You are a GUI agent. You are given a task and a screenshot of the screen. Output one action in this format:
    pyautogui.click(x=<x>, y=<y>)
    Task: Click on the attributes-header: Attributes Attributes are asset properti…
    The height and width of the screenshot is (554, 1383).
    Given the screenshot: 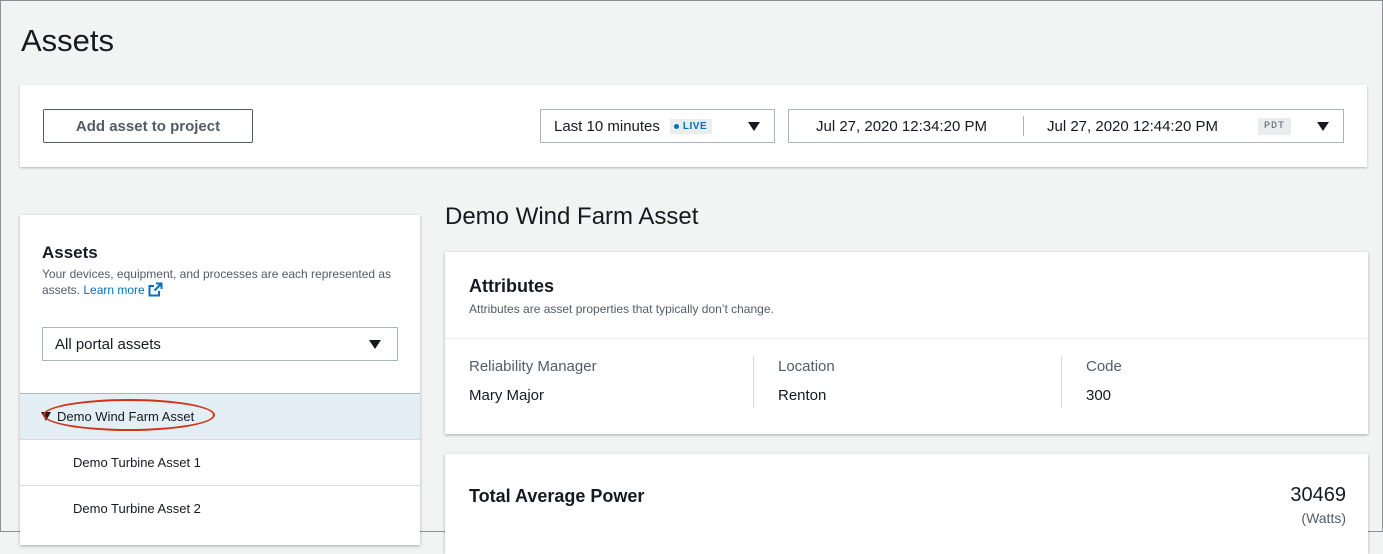 What is the action you would take?
    pyautogui.click(x=906, y=295)
    